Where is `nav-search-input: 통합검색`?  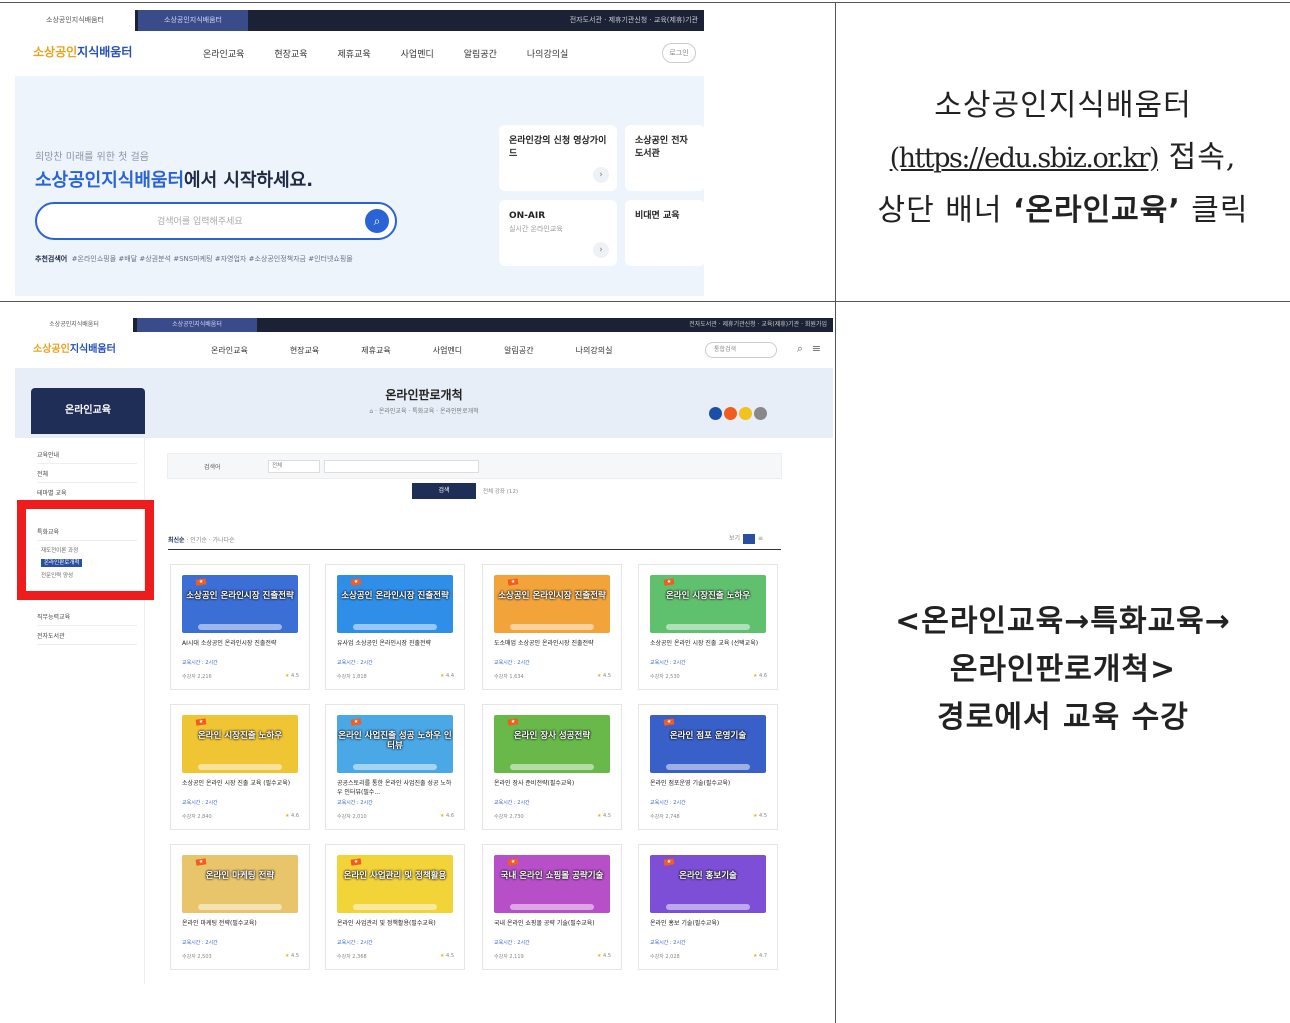 nav-search-input: 통합검색 is located at coordinates (741, 350).